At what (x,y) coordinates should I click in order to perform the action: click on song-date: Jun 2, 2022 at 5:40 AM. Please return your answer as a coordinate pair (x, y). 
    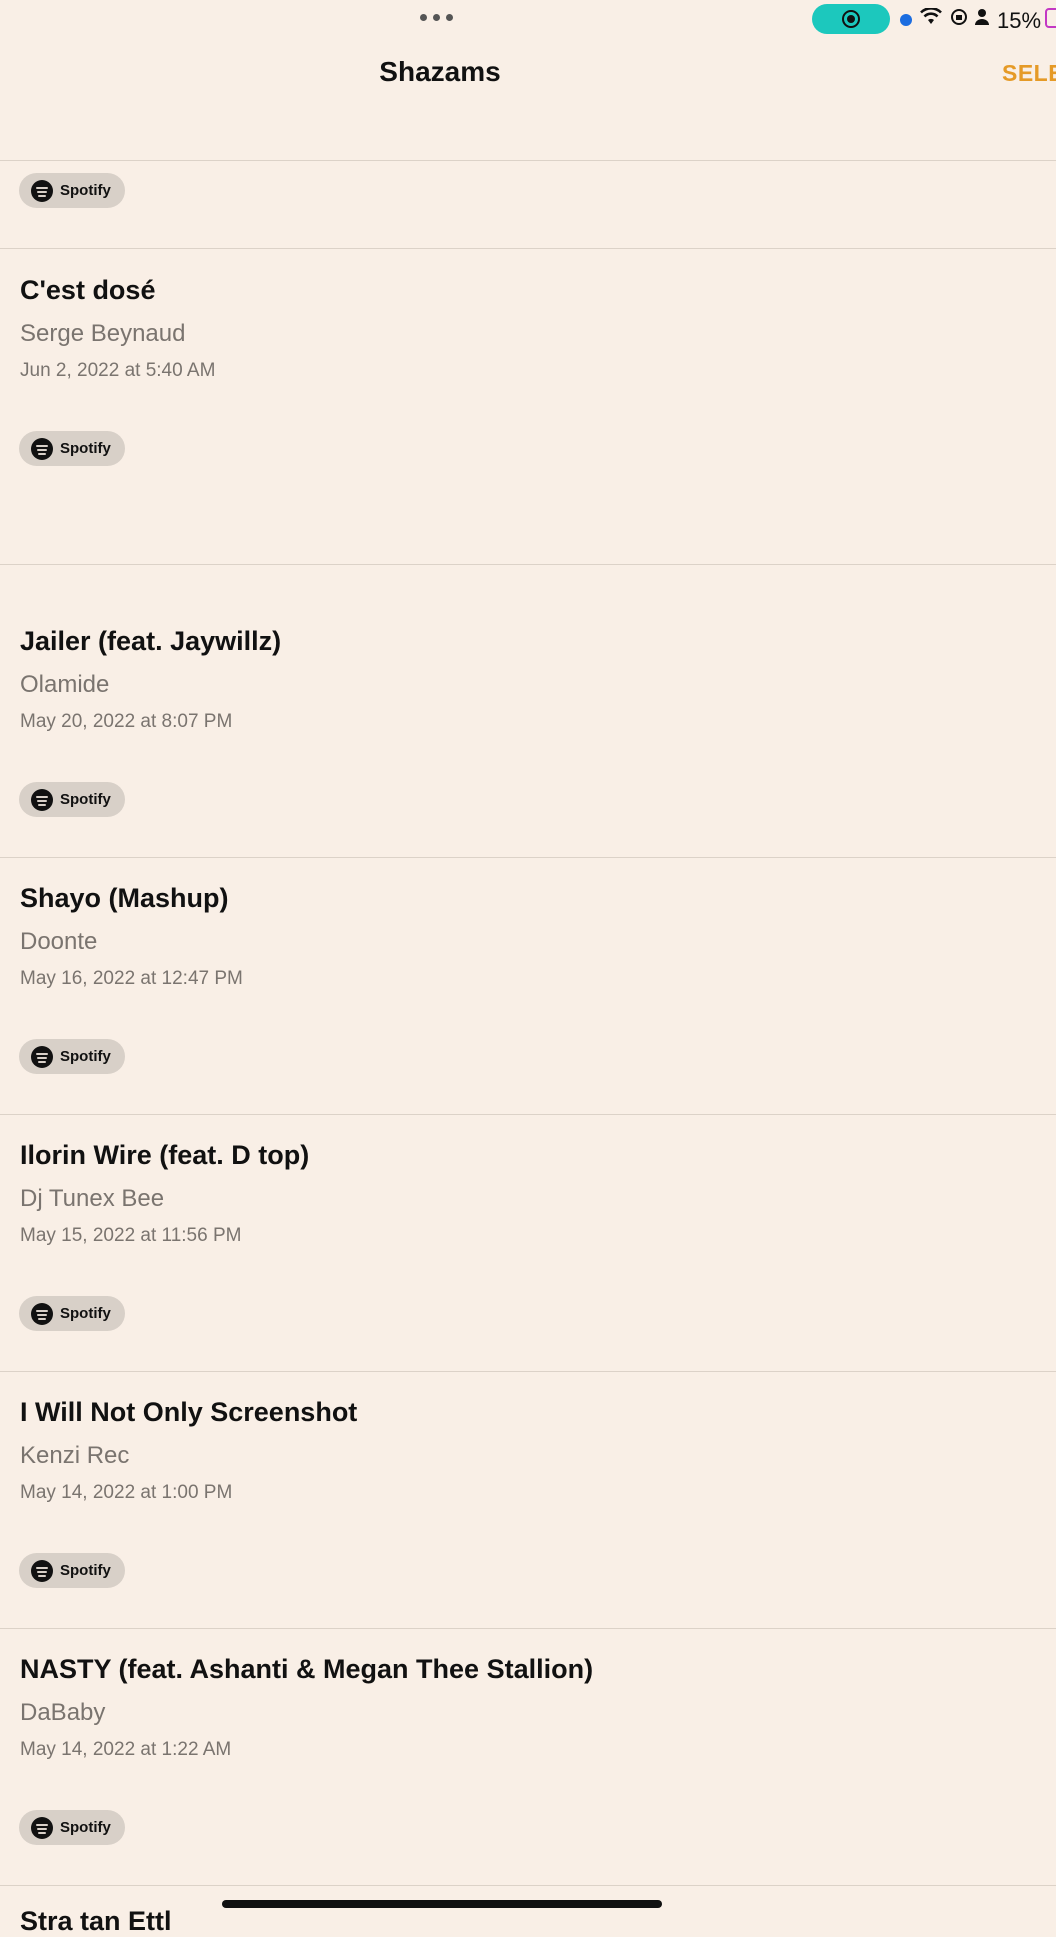
    Looking at the image, I should click on (118, 370).